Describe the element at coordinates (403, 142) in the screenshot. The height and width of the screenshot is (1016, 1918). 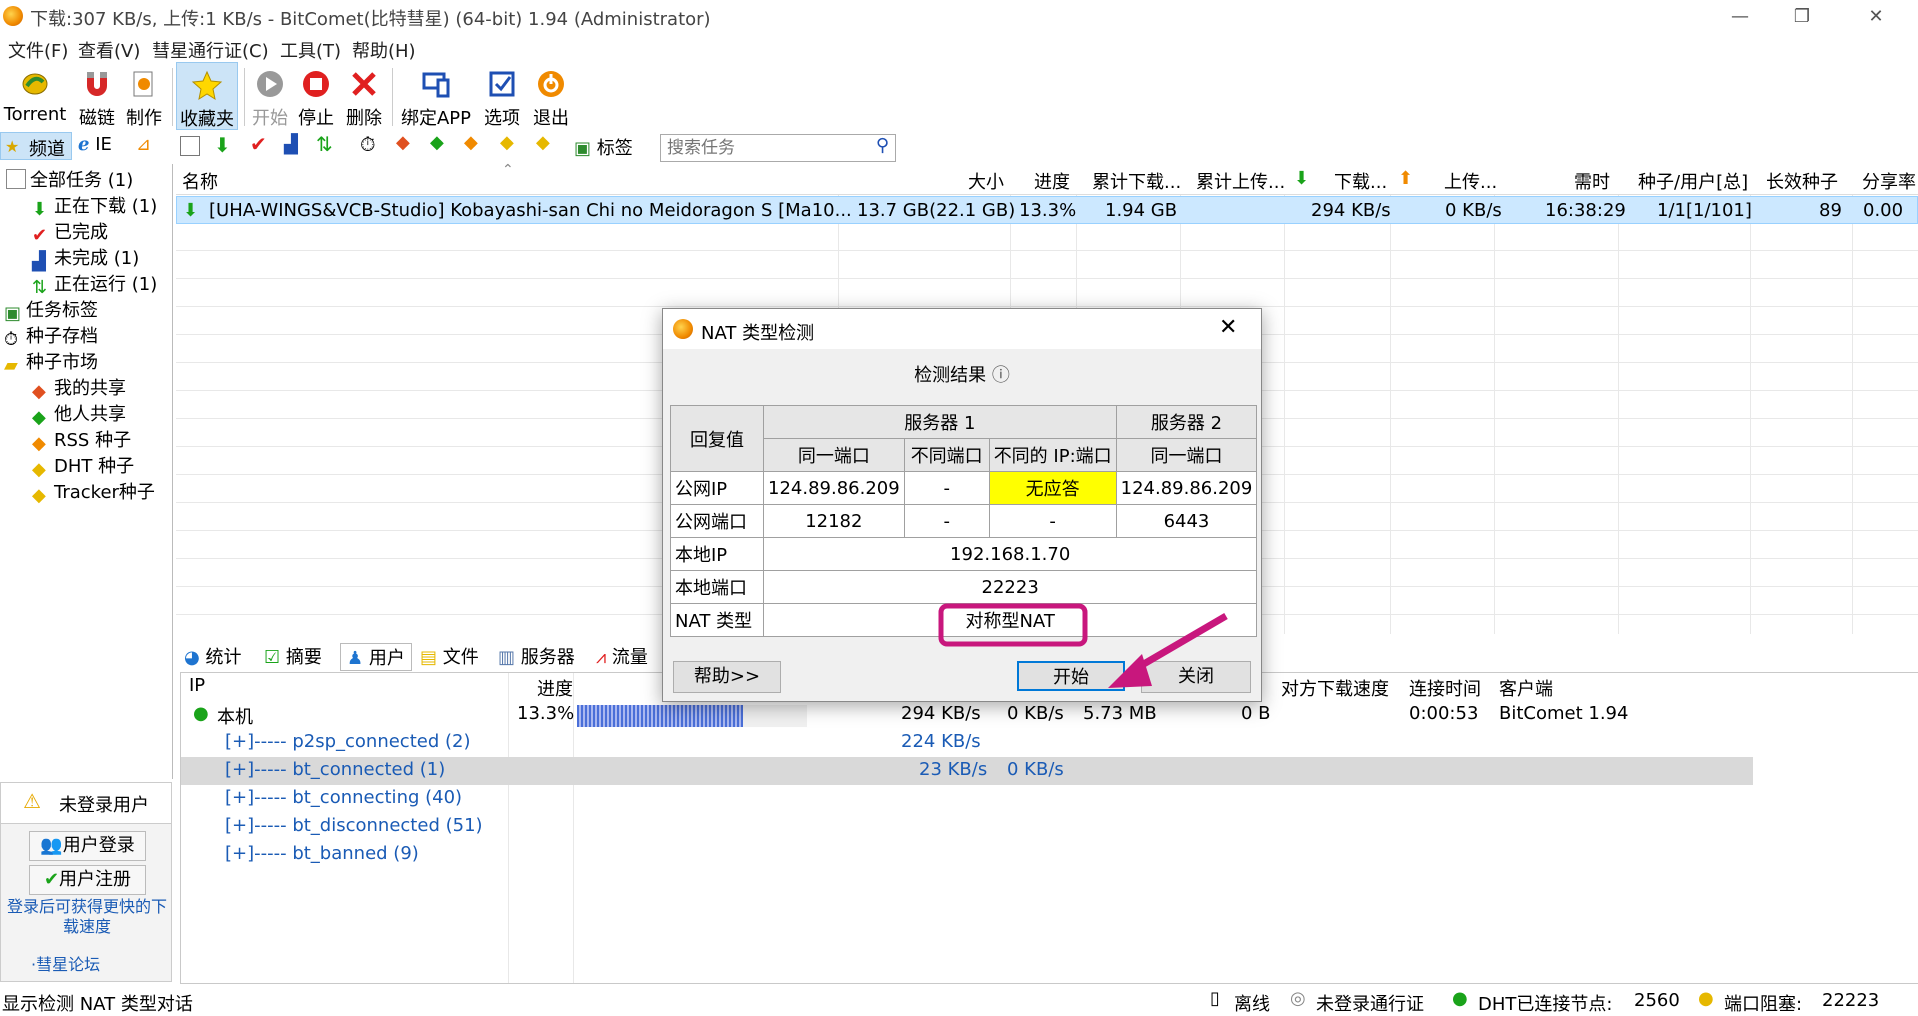
I see `share-icon: ◆` at that location.